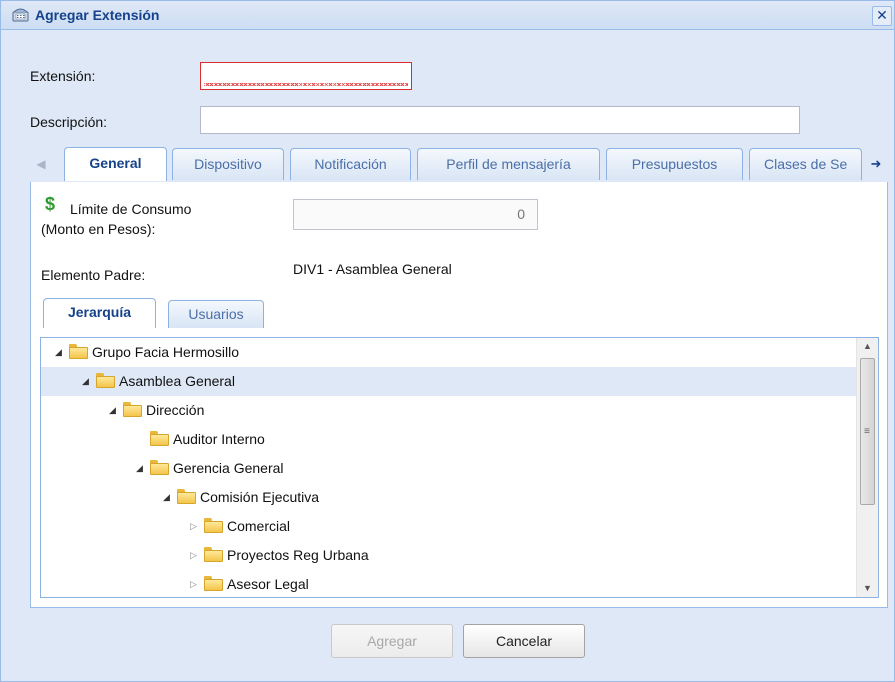 Image resolution: width=895 pixels, height=682 pixels. I want to click on close-button: ✕, so click(882, 16).